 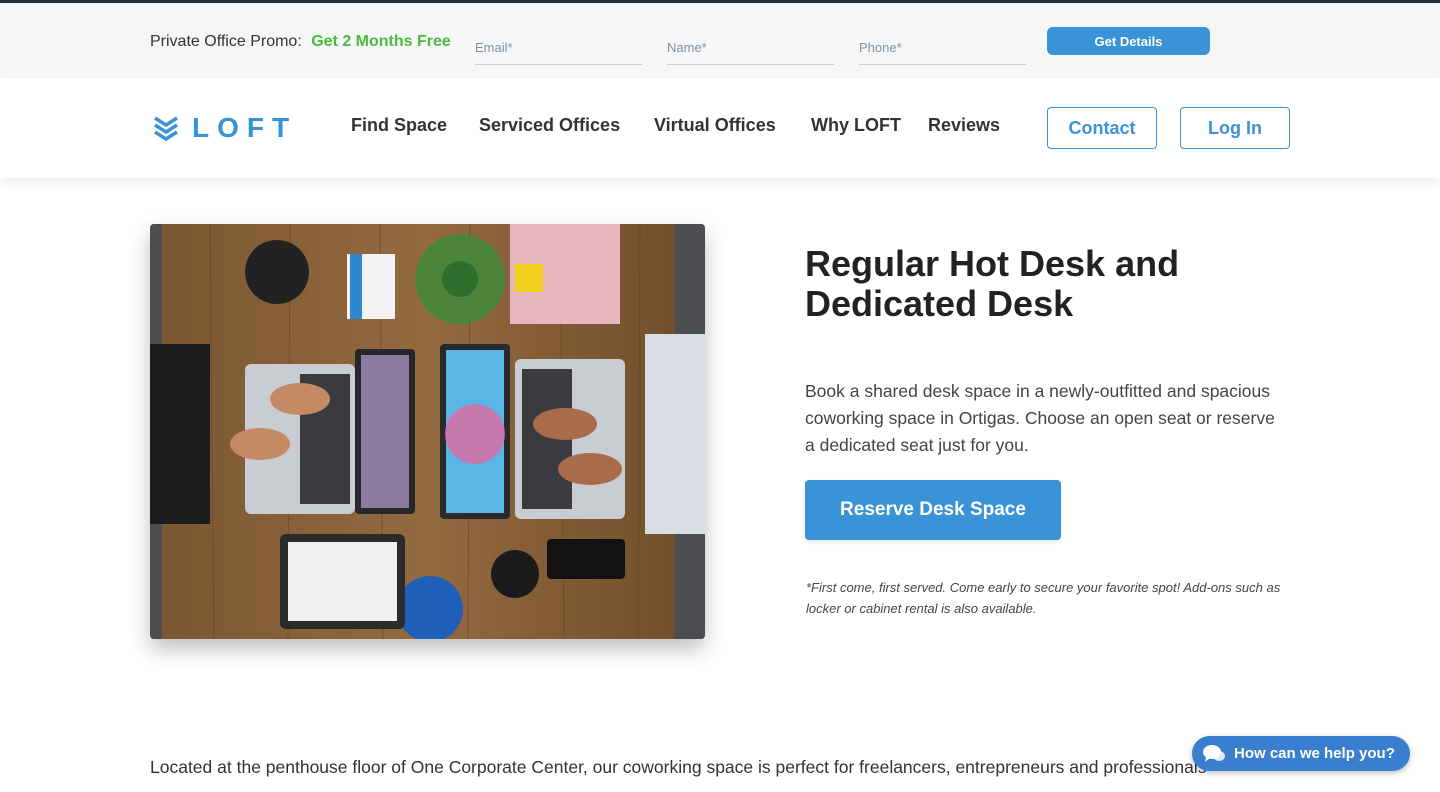 What do you see at coordinates (942, 45) in the screenshot?
I see `phone-field` at bounding box center [942, 45].